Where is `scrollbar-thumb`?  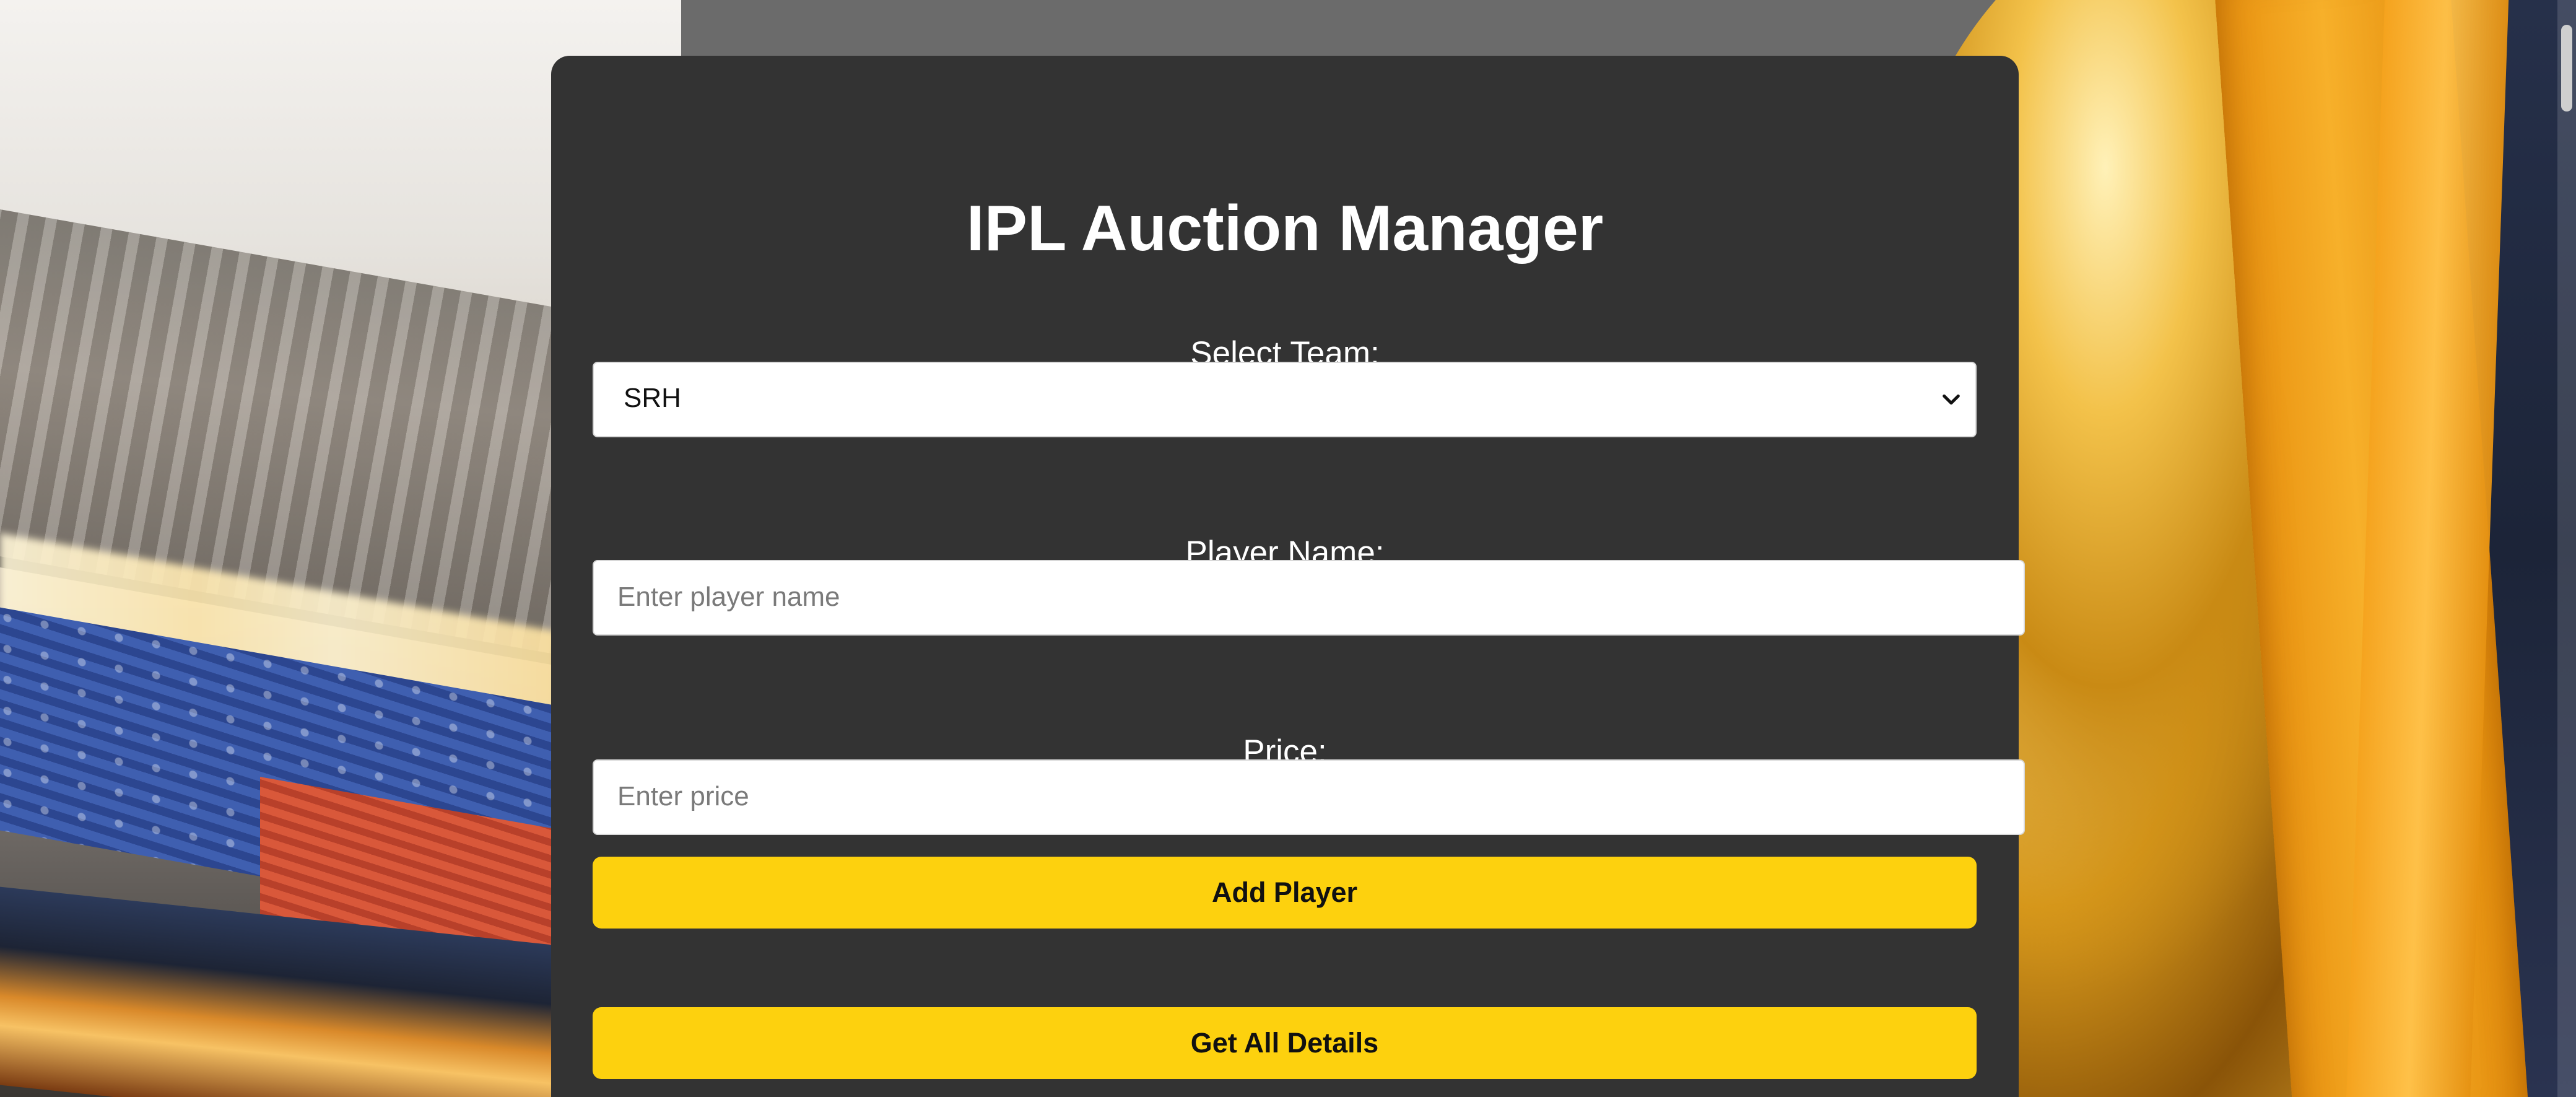
scrollbar-thumb is located at coordinates (2566, 68).